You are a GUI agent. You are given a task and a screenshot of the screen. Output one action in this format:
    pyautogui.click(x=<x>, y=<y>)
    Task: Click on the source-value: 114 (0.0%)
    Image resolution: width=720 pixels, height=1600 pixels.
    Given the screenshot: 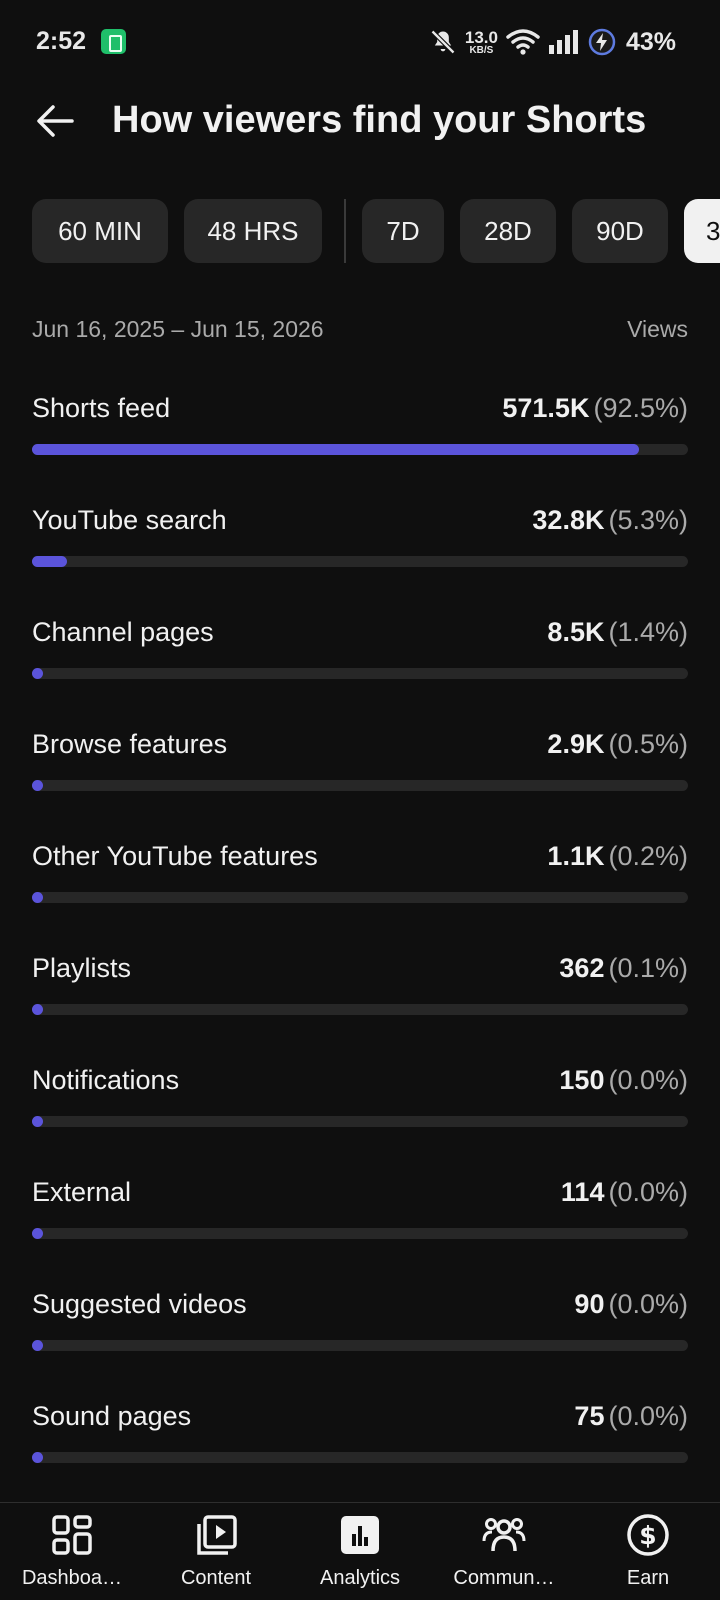 What is the action you would take?
    pyautogui.click(x=624, y=1192)
    